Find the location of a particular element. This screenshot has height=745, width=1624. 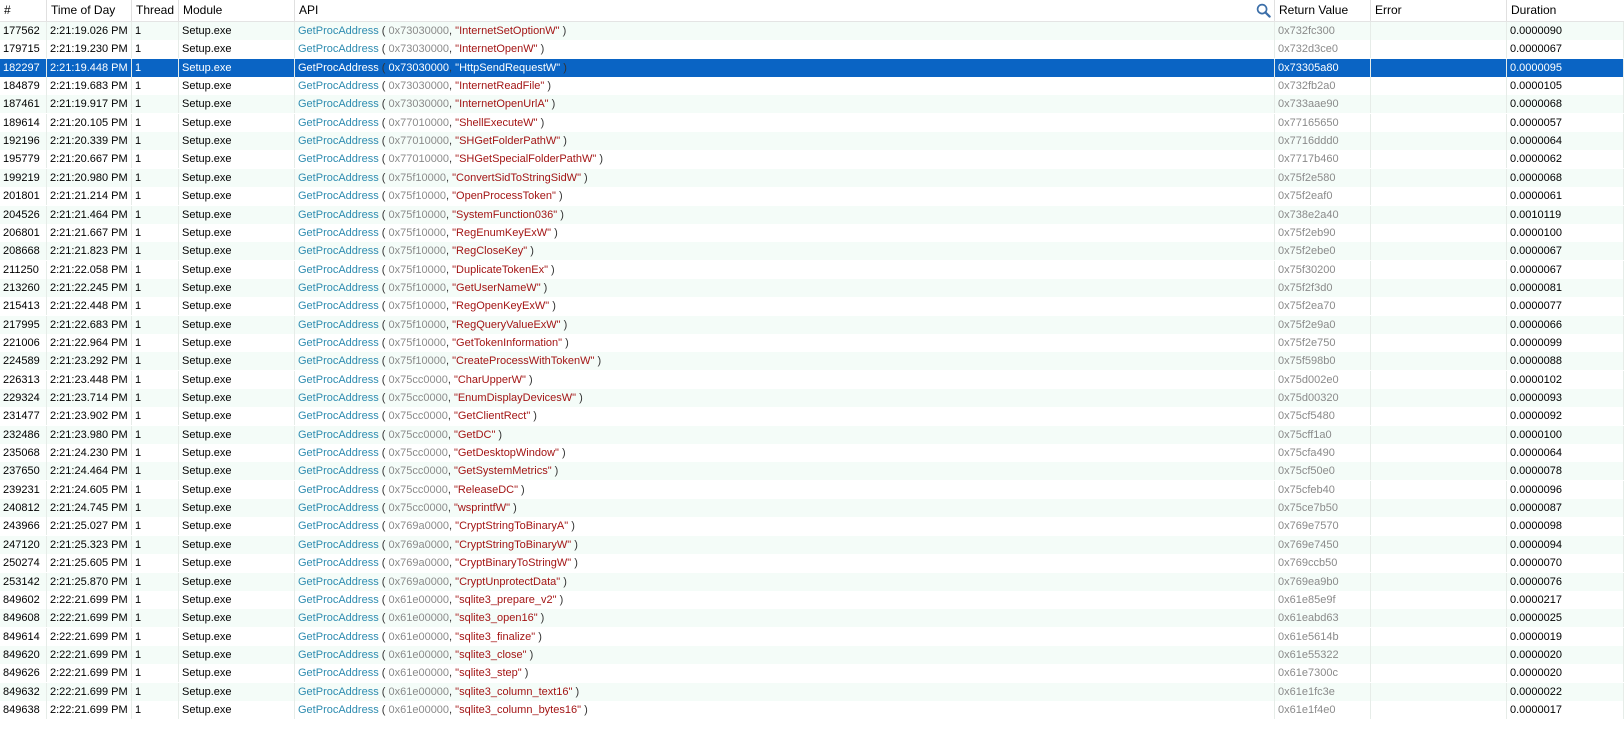

cell-num: 195779 is located at coordinates (23, 159).